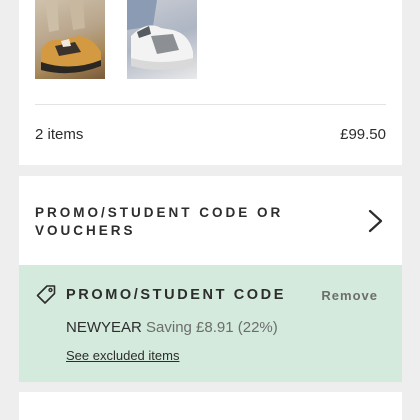 The height and width of the screenshot is (420, 420). What do you see at coordinates (176, 295) in the screenshot?
I see `applied-promo-title: PROMO/STUDENT CODE` at bounding box center [176, 295].